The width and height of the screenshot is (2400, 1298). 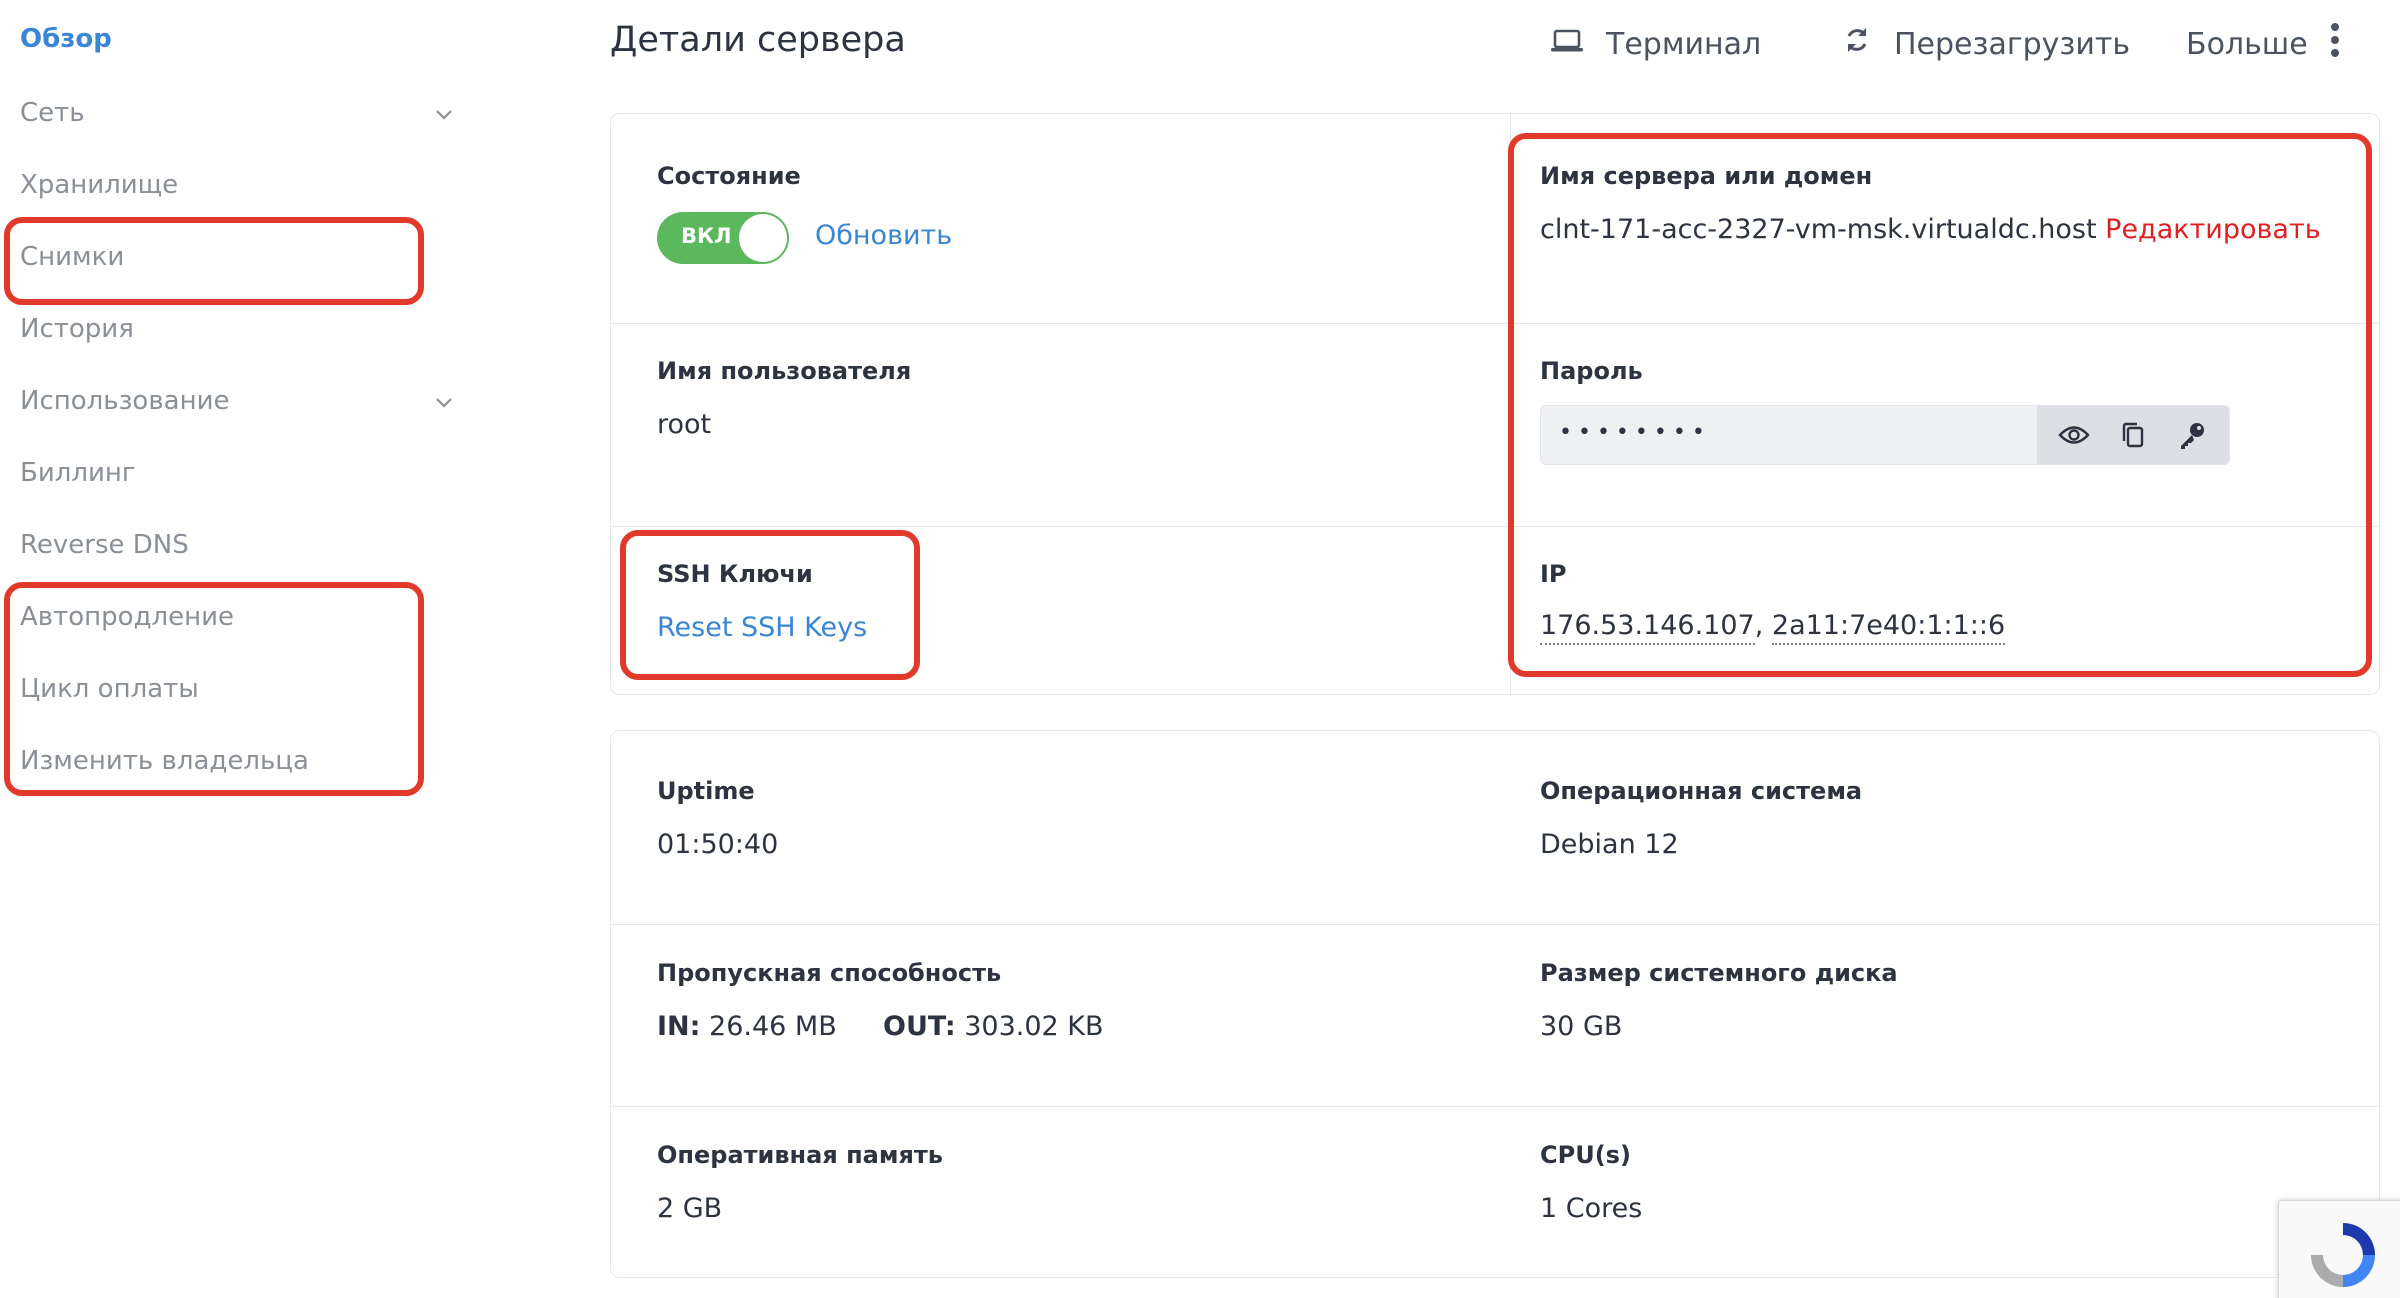 I want to click on more-button: Больше, so click(x=2263, y=44).